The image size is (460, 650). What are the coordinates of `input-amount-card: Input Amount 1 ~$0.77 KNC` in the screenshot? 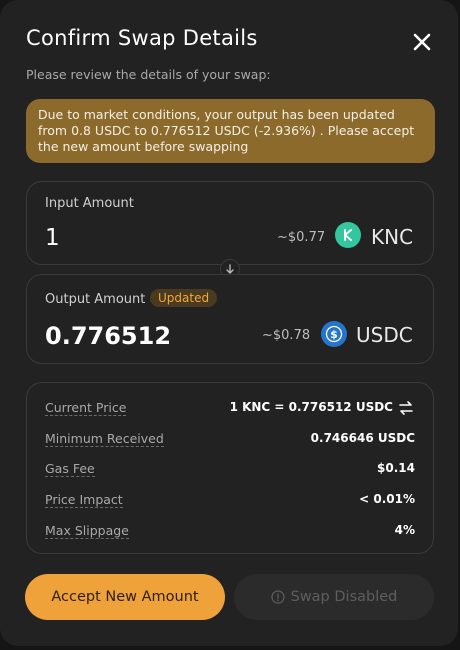 It's located at (230, 223).